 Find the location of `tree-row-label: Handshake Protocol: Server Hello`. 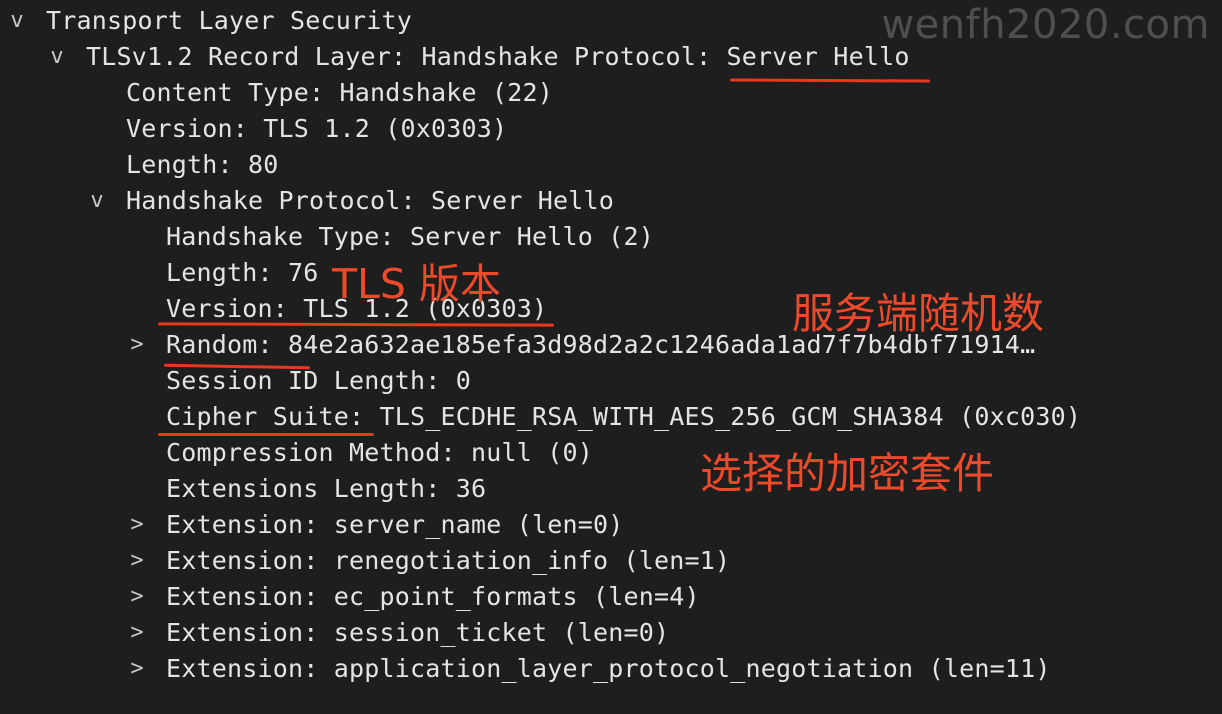

tree-row-label: Handshake Protocol: Server Hello is located at coordinates (370, 200).